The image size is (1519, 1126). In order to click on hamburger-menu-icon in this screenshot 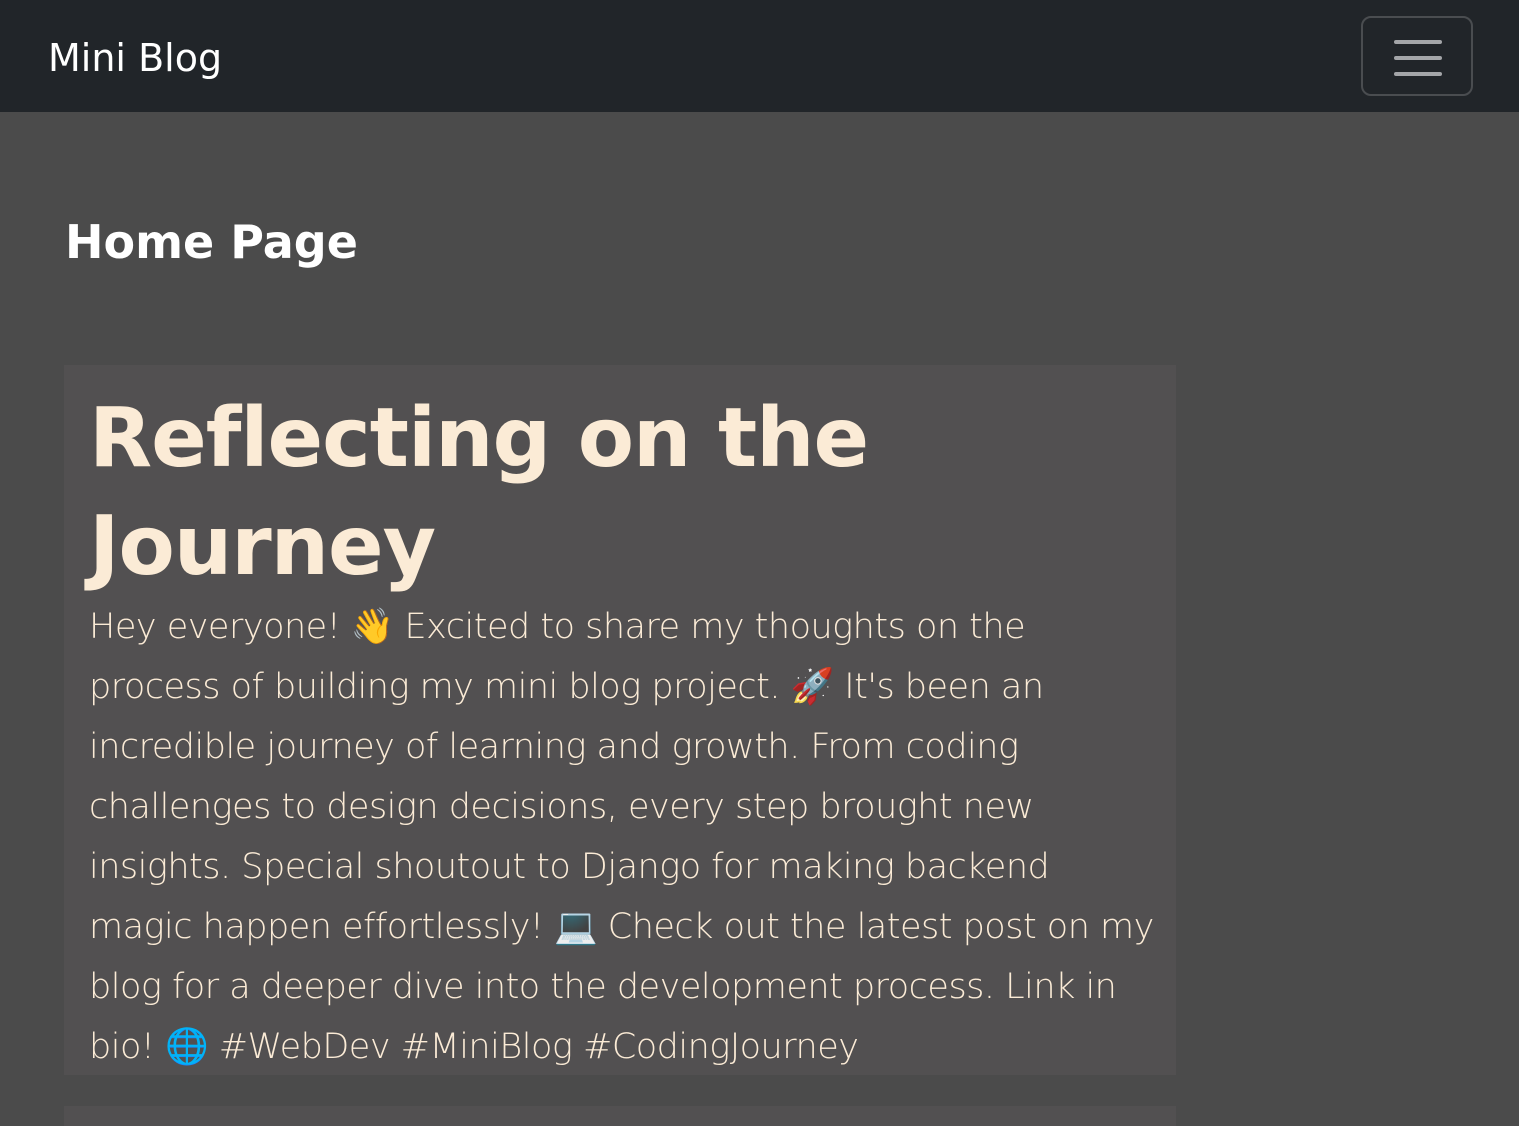, I will do `click(1418, 58)`.